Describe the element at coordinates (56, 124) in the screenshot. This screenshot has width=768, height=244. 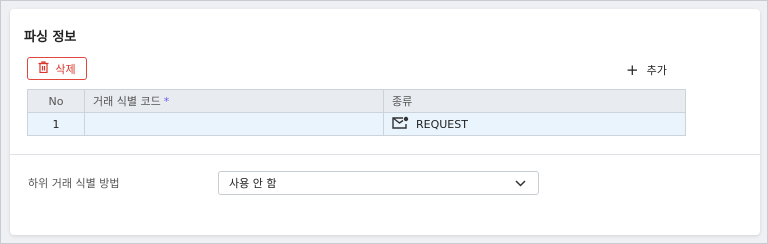
I see `cell-no: 1` at that location.